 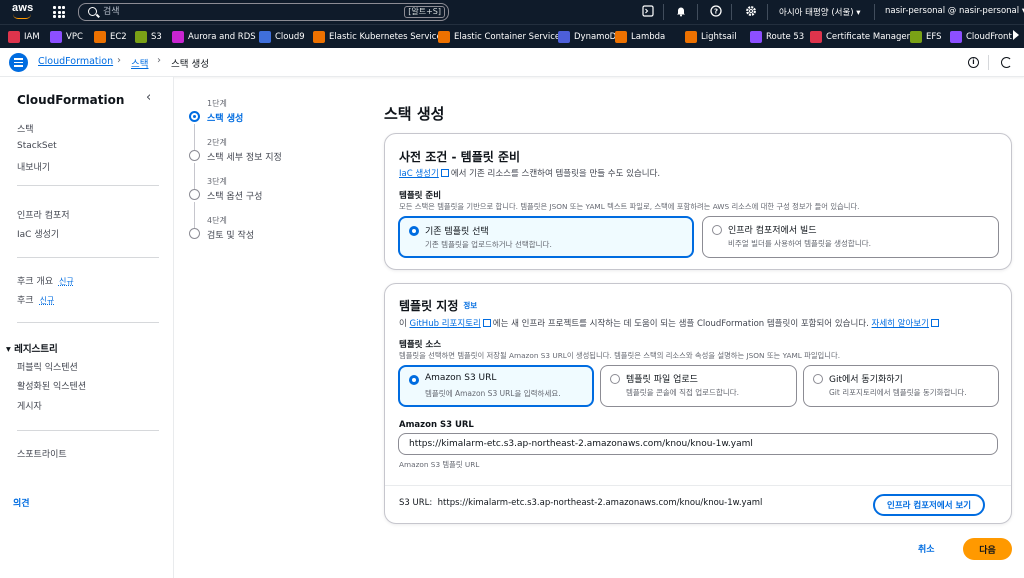 What do you see at coordinates (439, 464) in the screenshot?
I see `s3-url-hint: Amazon S3 템플릿 URL` at bounding box center [439, 464].